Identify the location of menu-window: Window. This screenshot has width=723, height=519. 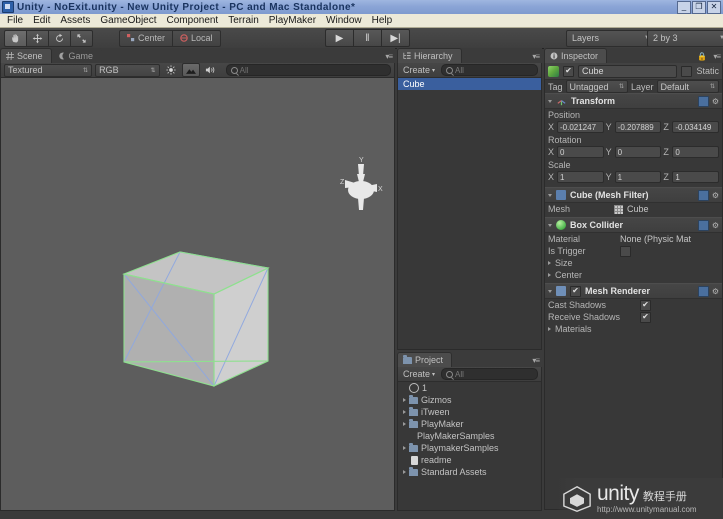
(344, 21).